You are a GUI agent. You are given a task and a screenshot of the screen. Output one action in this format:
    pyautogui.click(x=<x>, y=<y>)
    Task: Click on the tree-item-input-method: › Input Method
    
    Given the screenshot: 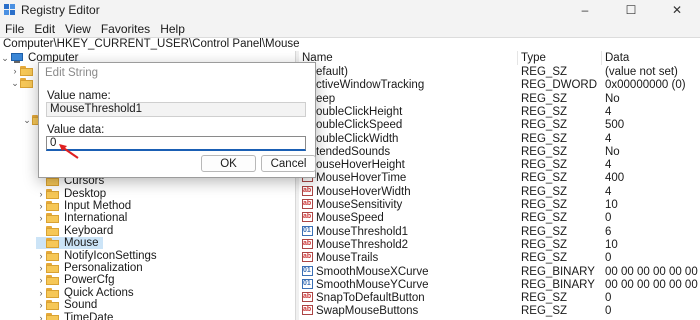 What is the action you would take?
    pyautogui.click(x=85, y=206)
    